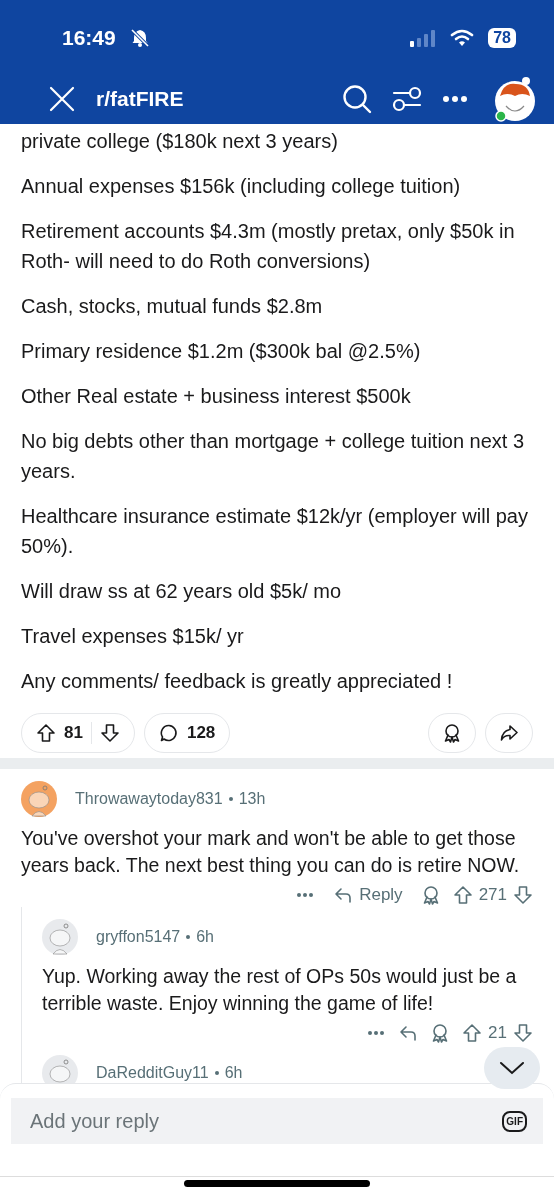  I want to click on reply-button: Reply, so click(368, 895).